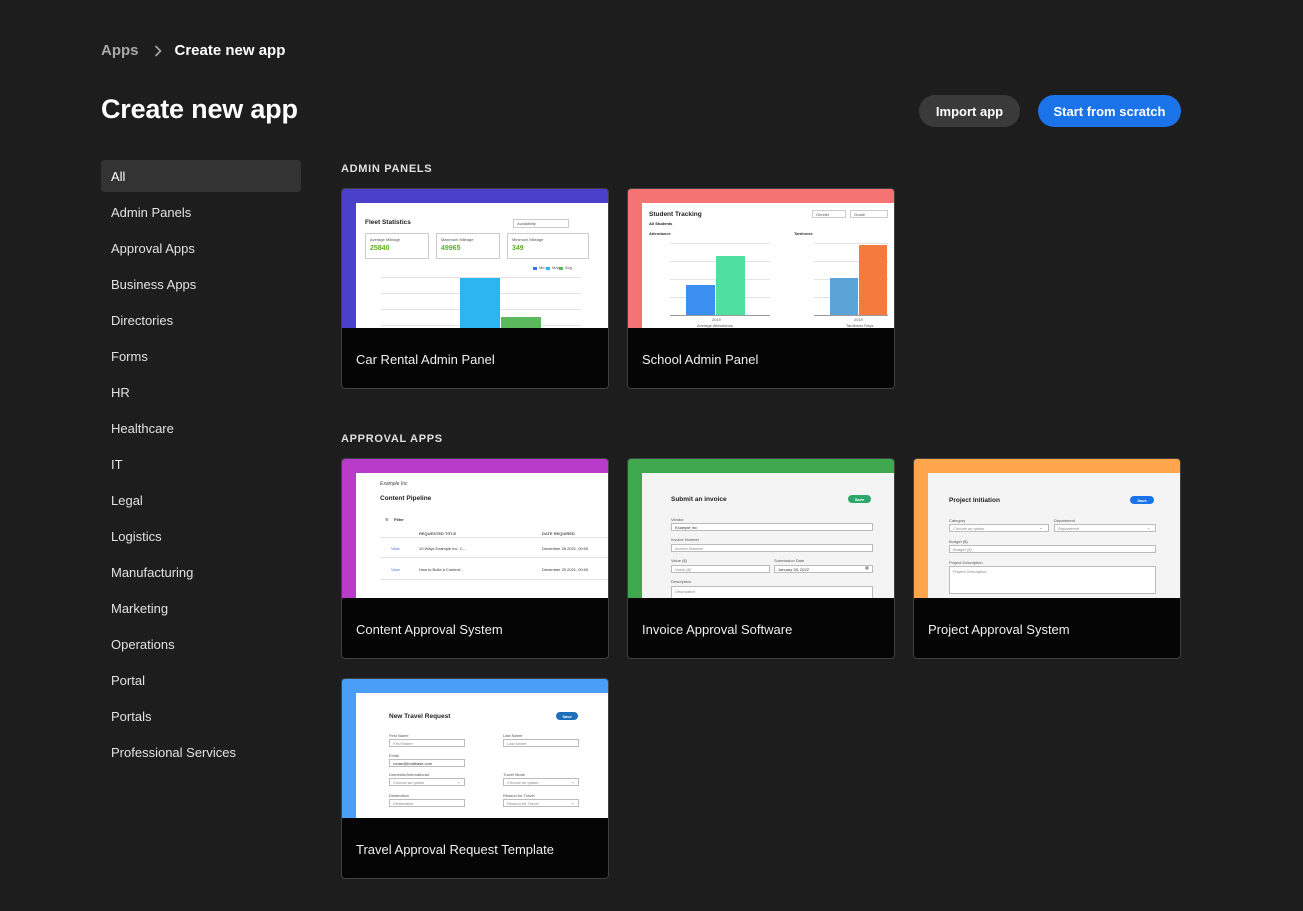 The image size is (1303, 911). Describe the element at coordinates (521, 322) in the screenshot. I see `preview-bar-avg` at that location.